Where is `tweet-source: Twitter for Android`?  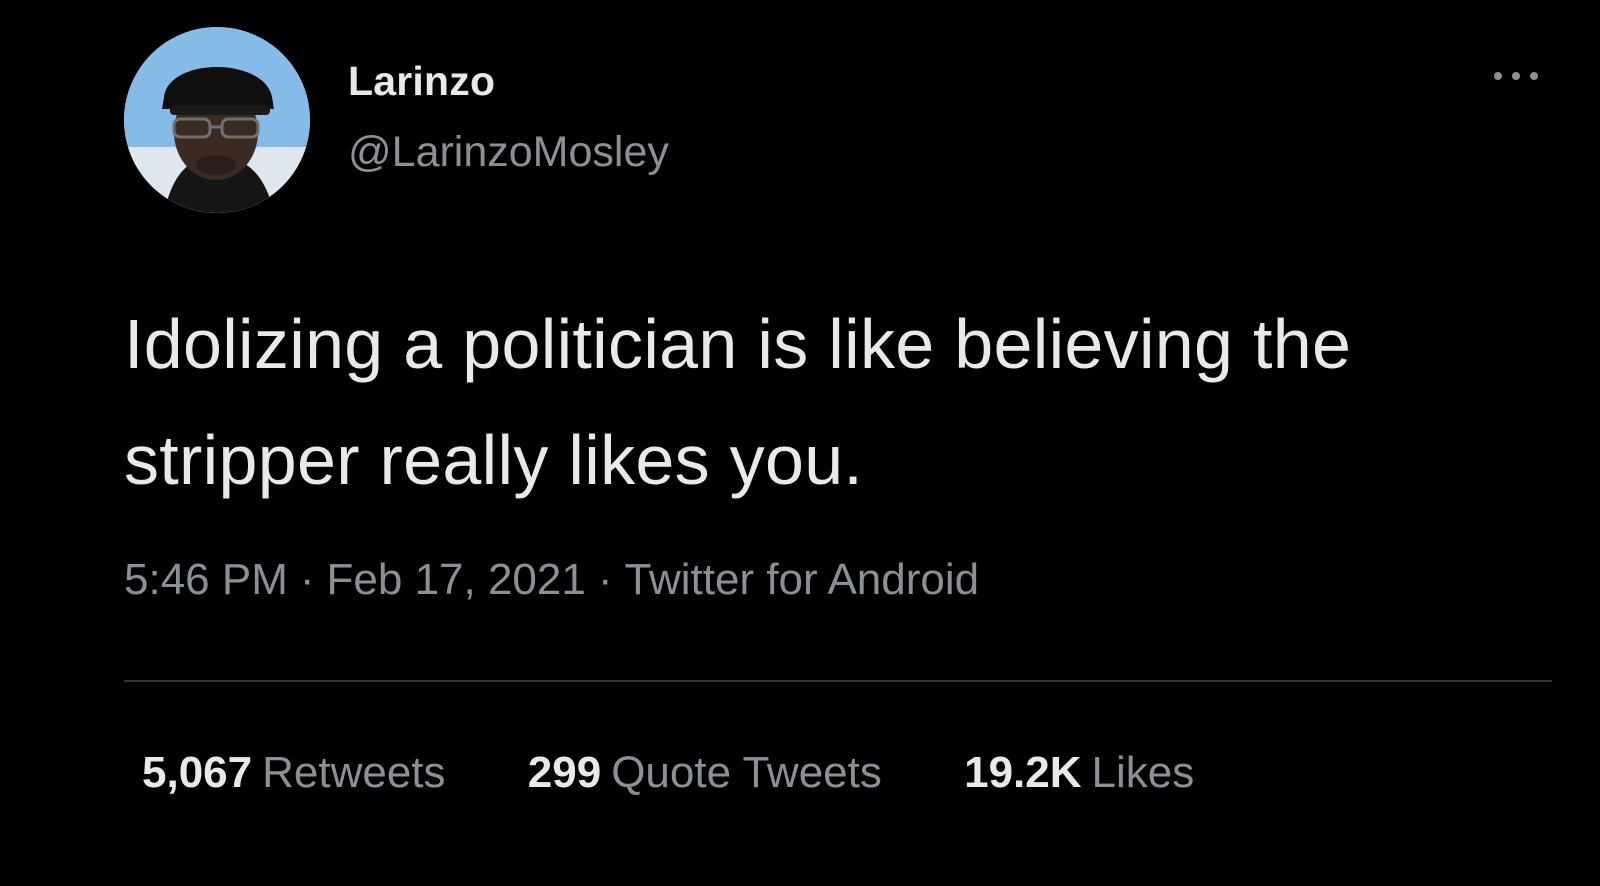
tweet-source: Twitter for Android is located at coordinates (802, 579).